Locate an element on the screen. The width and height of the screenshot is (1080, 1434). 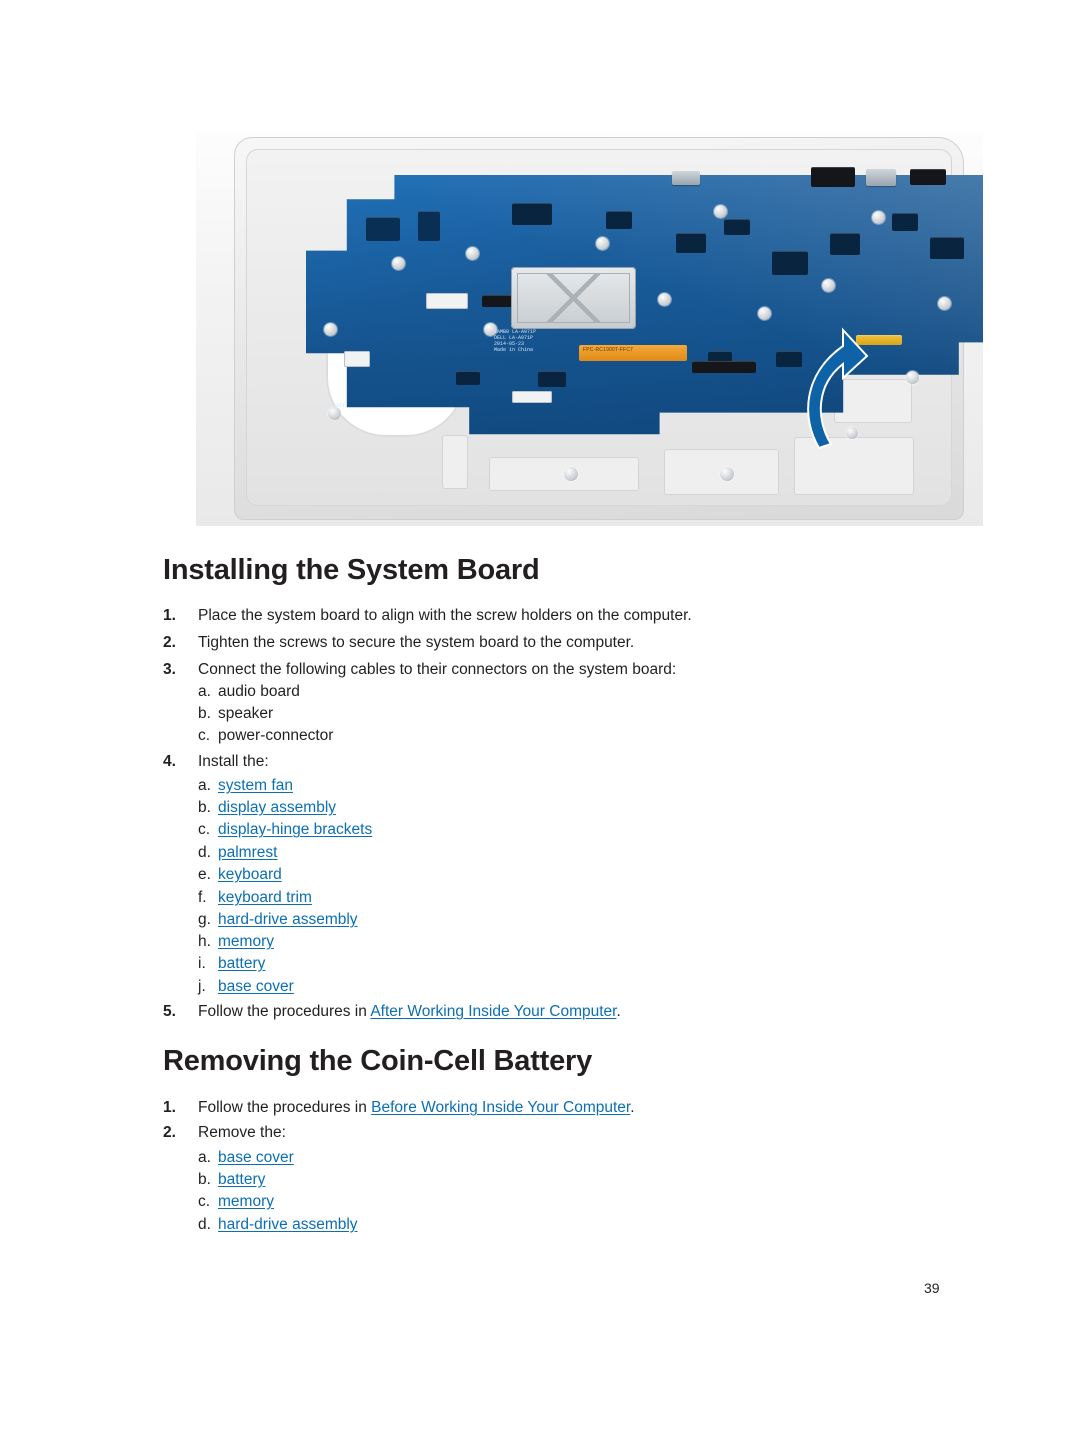
substep-item: d. palmrest is located at coordinates (563, 853).